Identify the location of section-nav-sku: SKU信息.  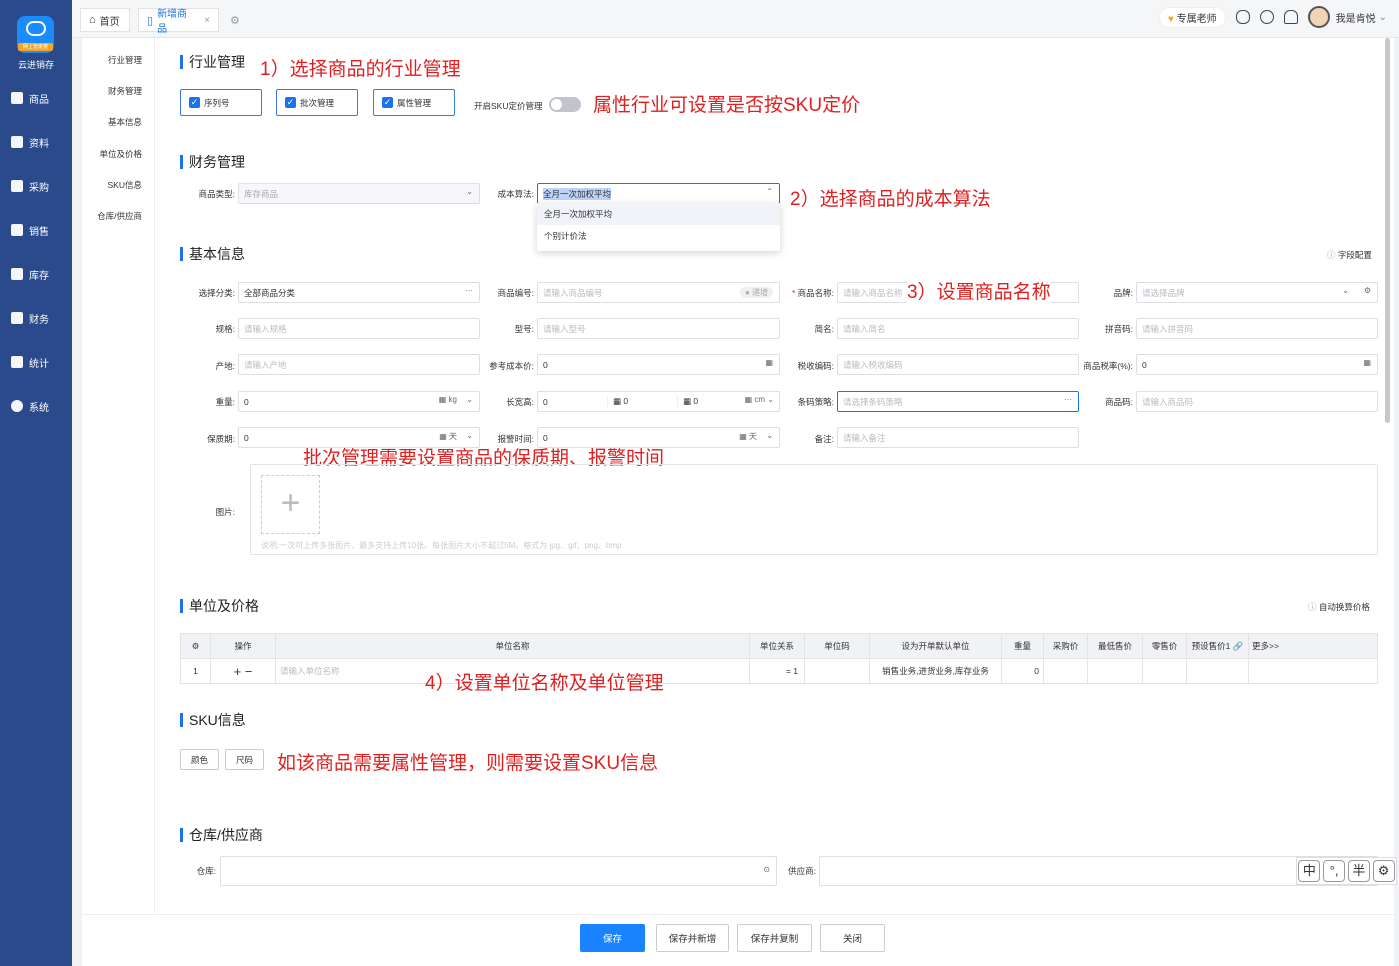
(117, 185).